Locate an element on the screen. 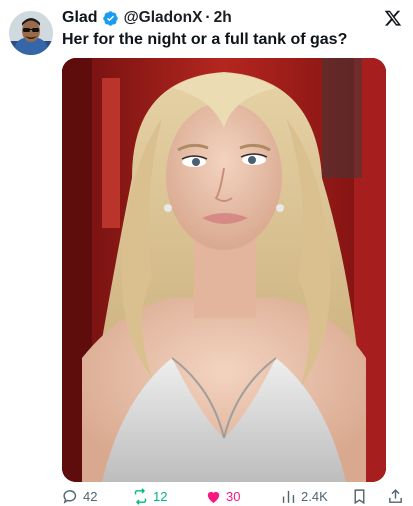 Image resolution: width=413 pixels, height=506 pixels. views-button: 2.4K is located at coordinates (304, 496).